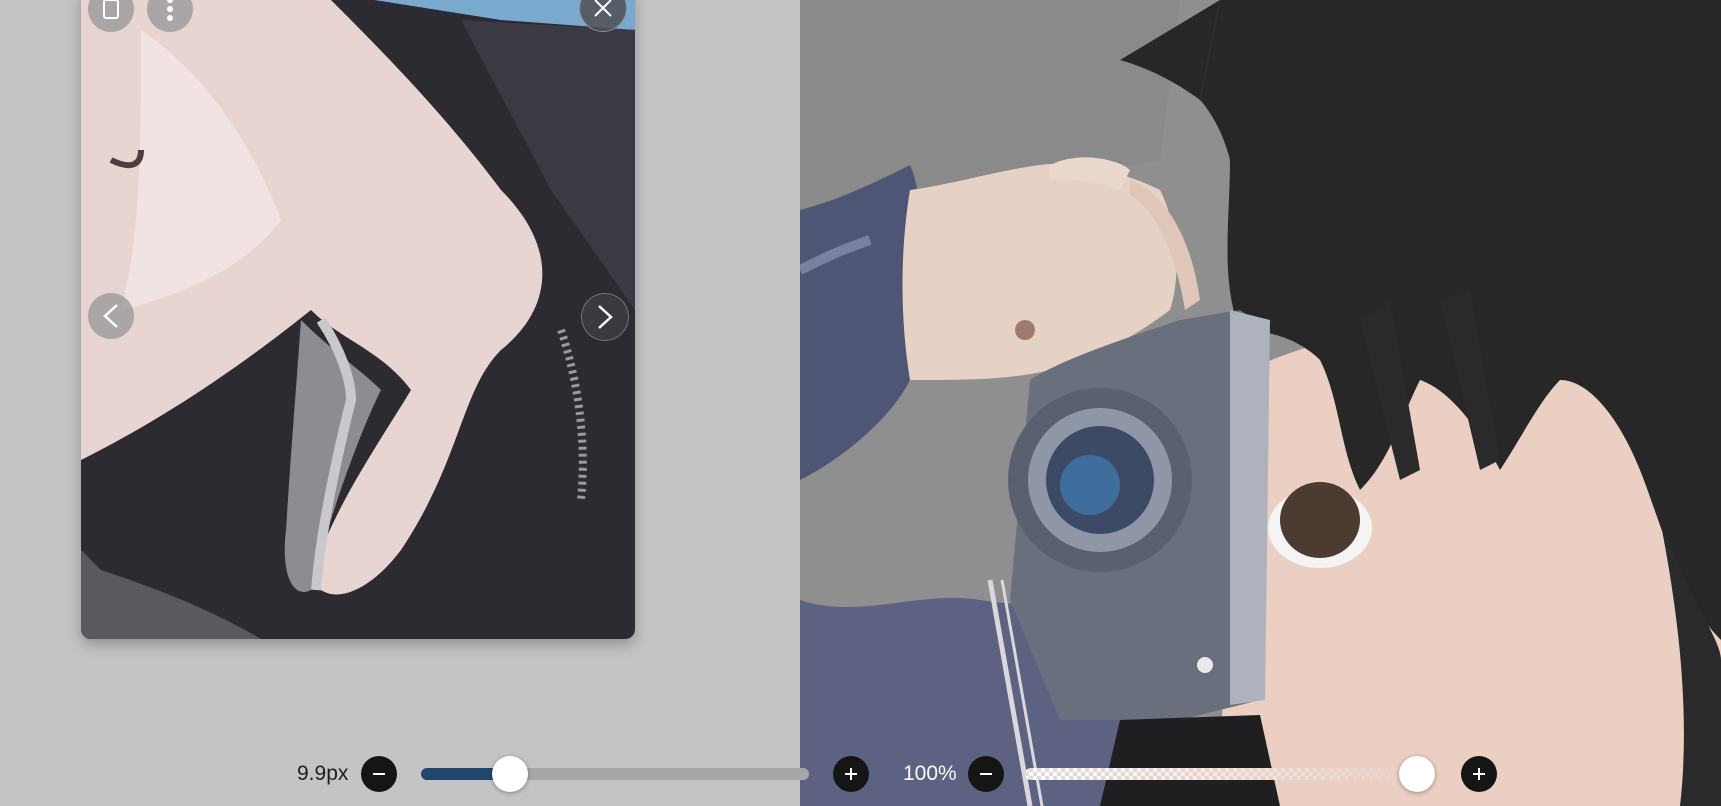 This screenshot has height=806, width=1721. I want to click on layers-icon, so click(111, 9).